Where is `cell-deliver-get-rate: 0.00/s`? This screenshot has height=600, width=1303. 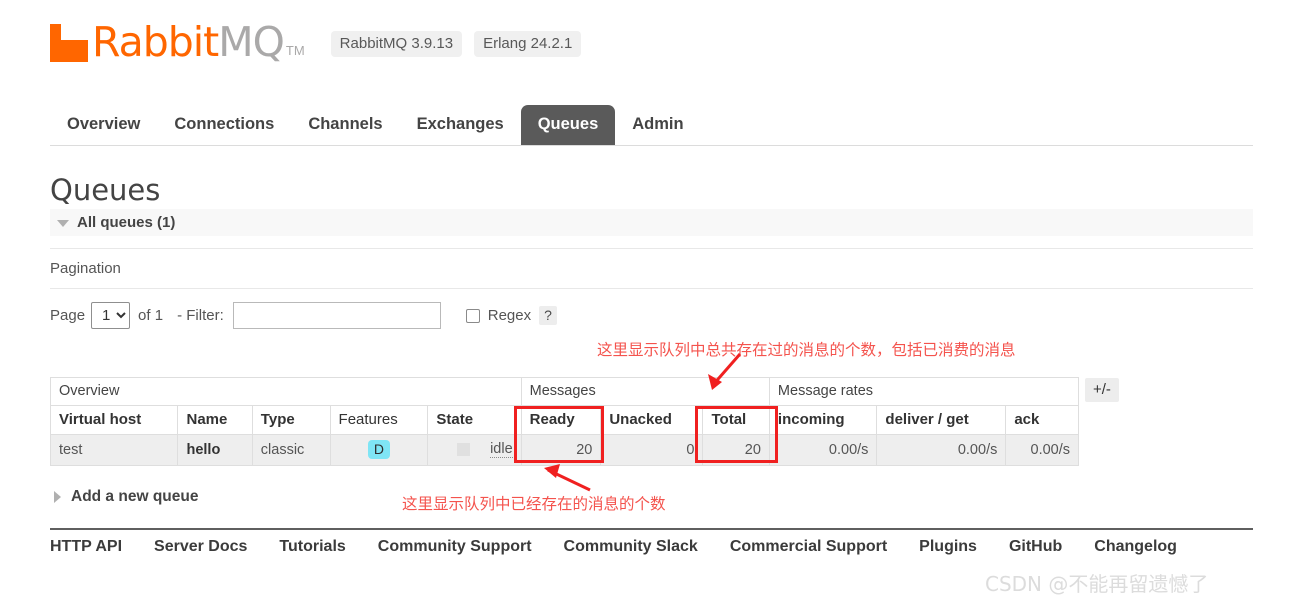 cell-deliver-get-rate: 0.00/s is located at coordinates (941, 450).